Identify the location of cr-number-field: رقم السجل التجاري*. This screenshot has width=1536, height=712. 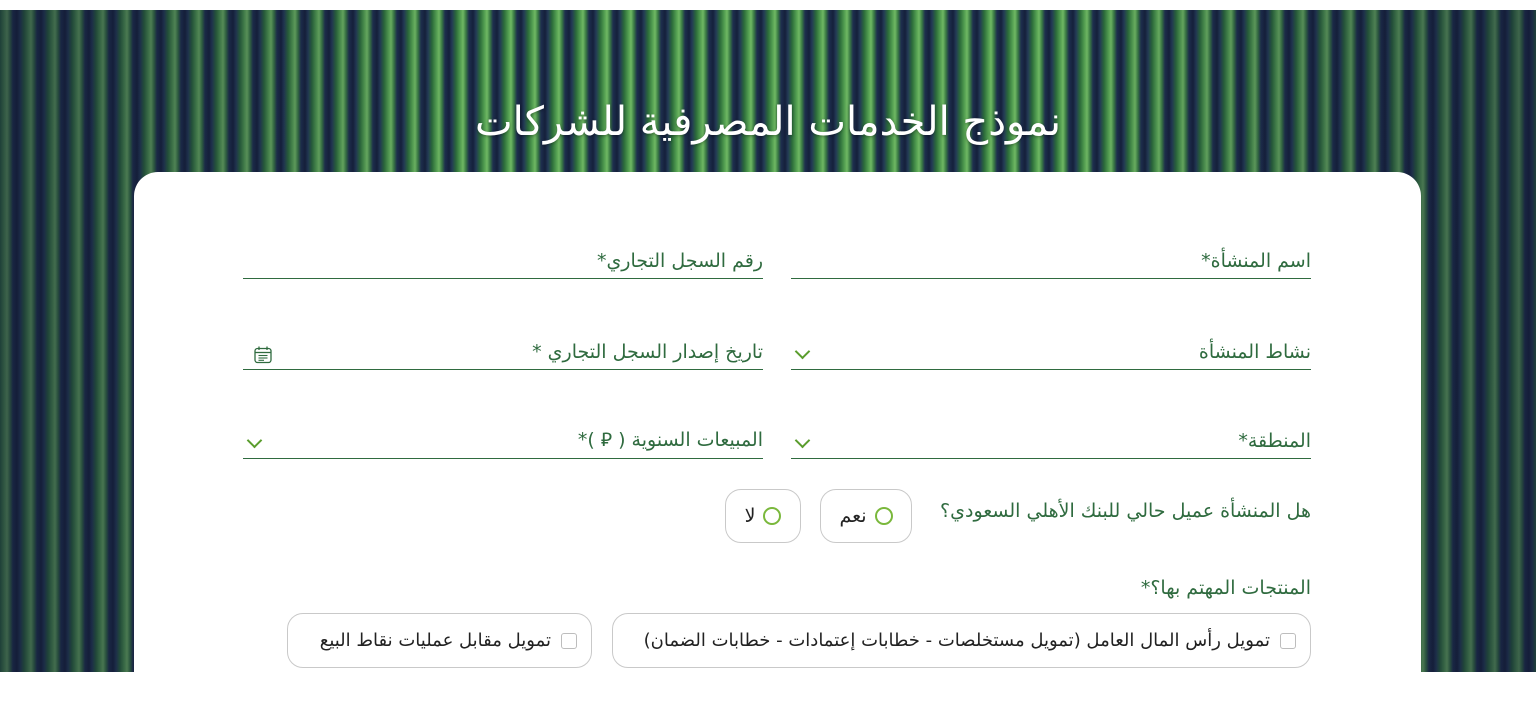
(503, 260).